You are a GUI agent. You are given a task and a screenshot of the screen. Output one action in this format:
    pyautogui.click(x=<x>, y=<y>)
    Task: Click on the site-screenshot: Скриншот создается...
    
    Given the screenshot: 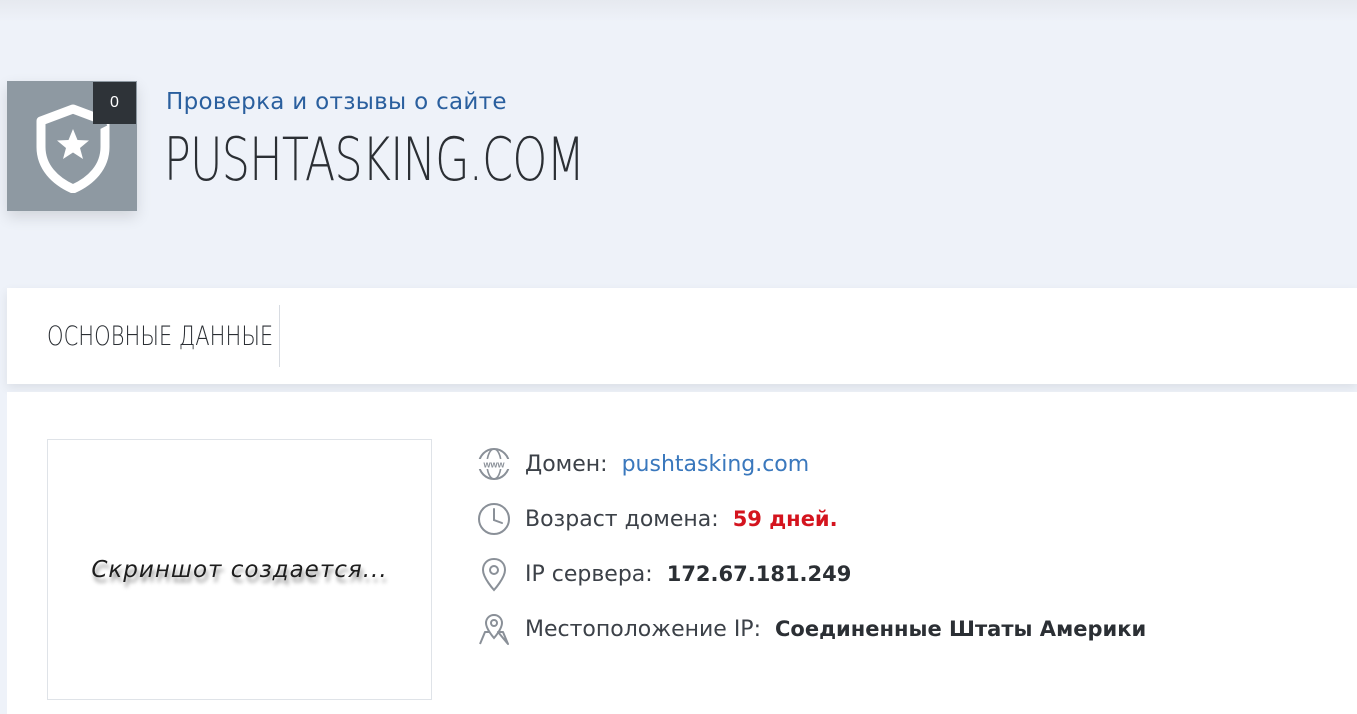 What is the action you would take?
    pyautogui.click(x=239, y=569)
    